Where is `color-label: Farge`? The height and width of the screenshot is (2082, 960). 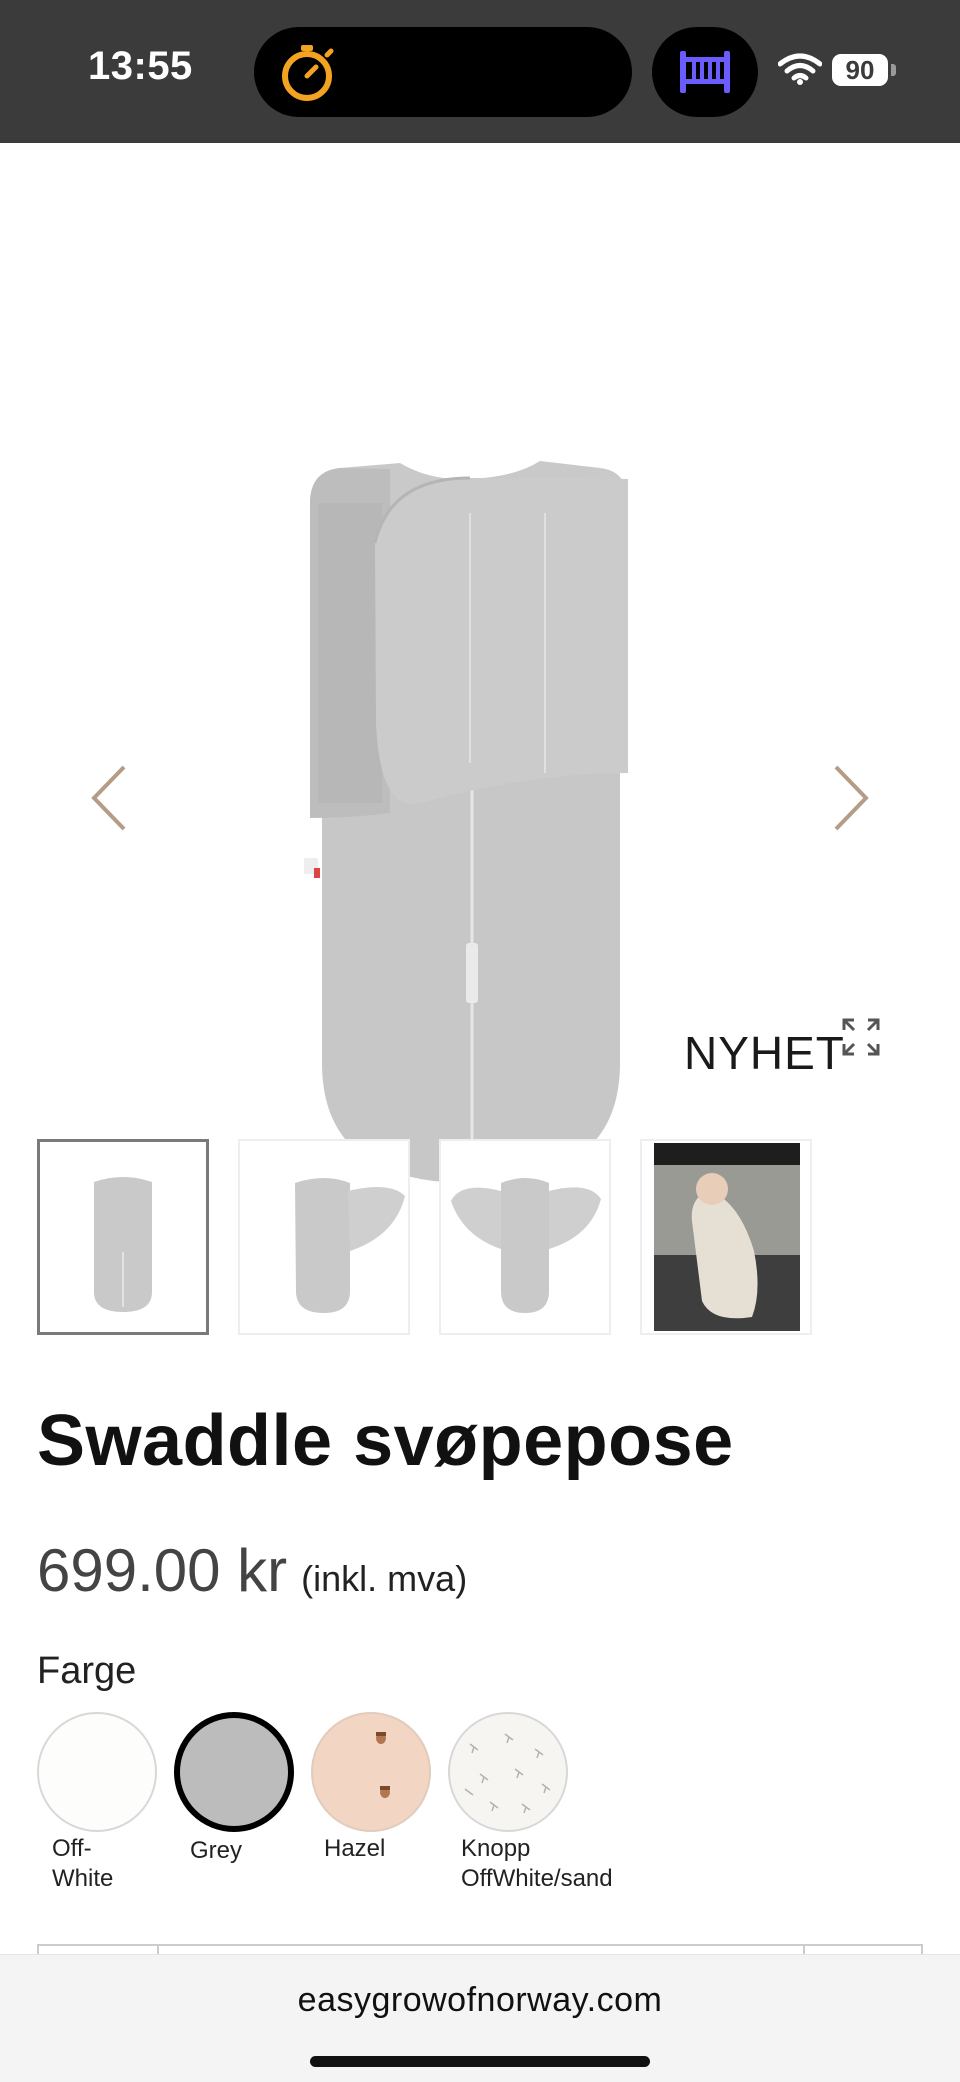 color-label: Farge is located at coordinates (87, 1671).